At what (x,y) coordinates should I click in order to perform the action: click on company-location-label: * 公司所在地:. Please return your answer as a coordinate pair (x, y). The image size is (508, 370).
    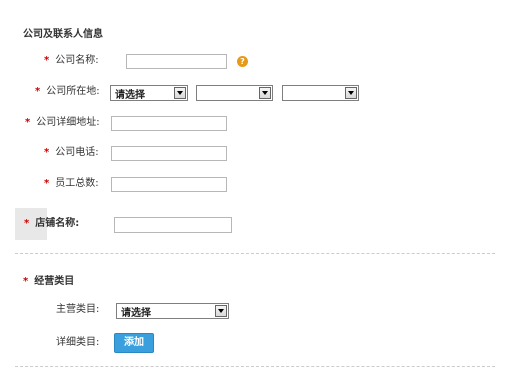
    Looking at the image, I should click on (67, 92).